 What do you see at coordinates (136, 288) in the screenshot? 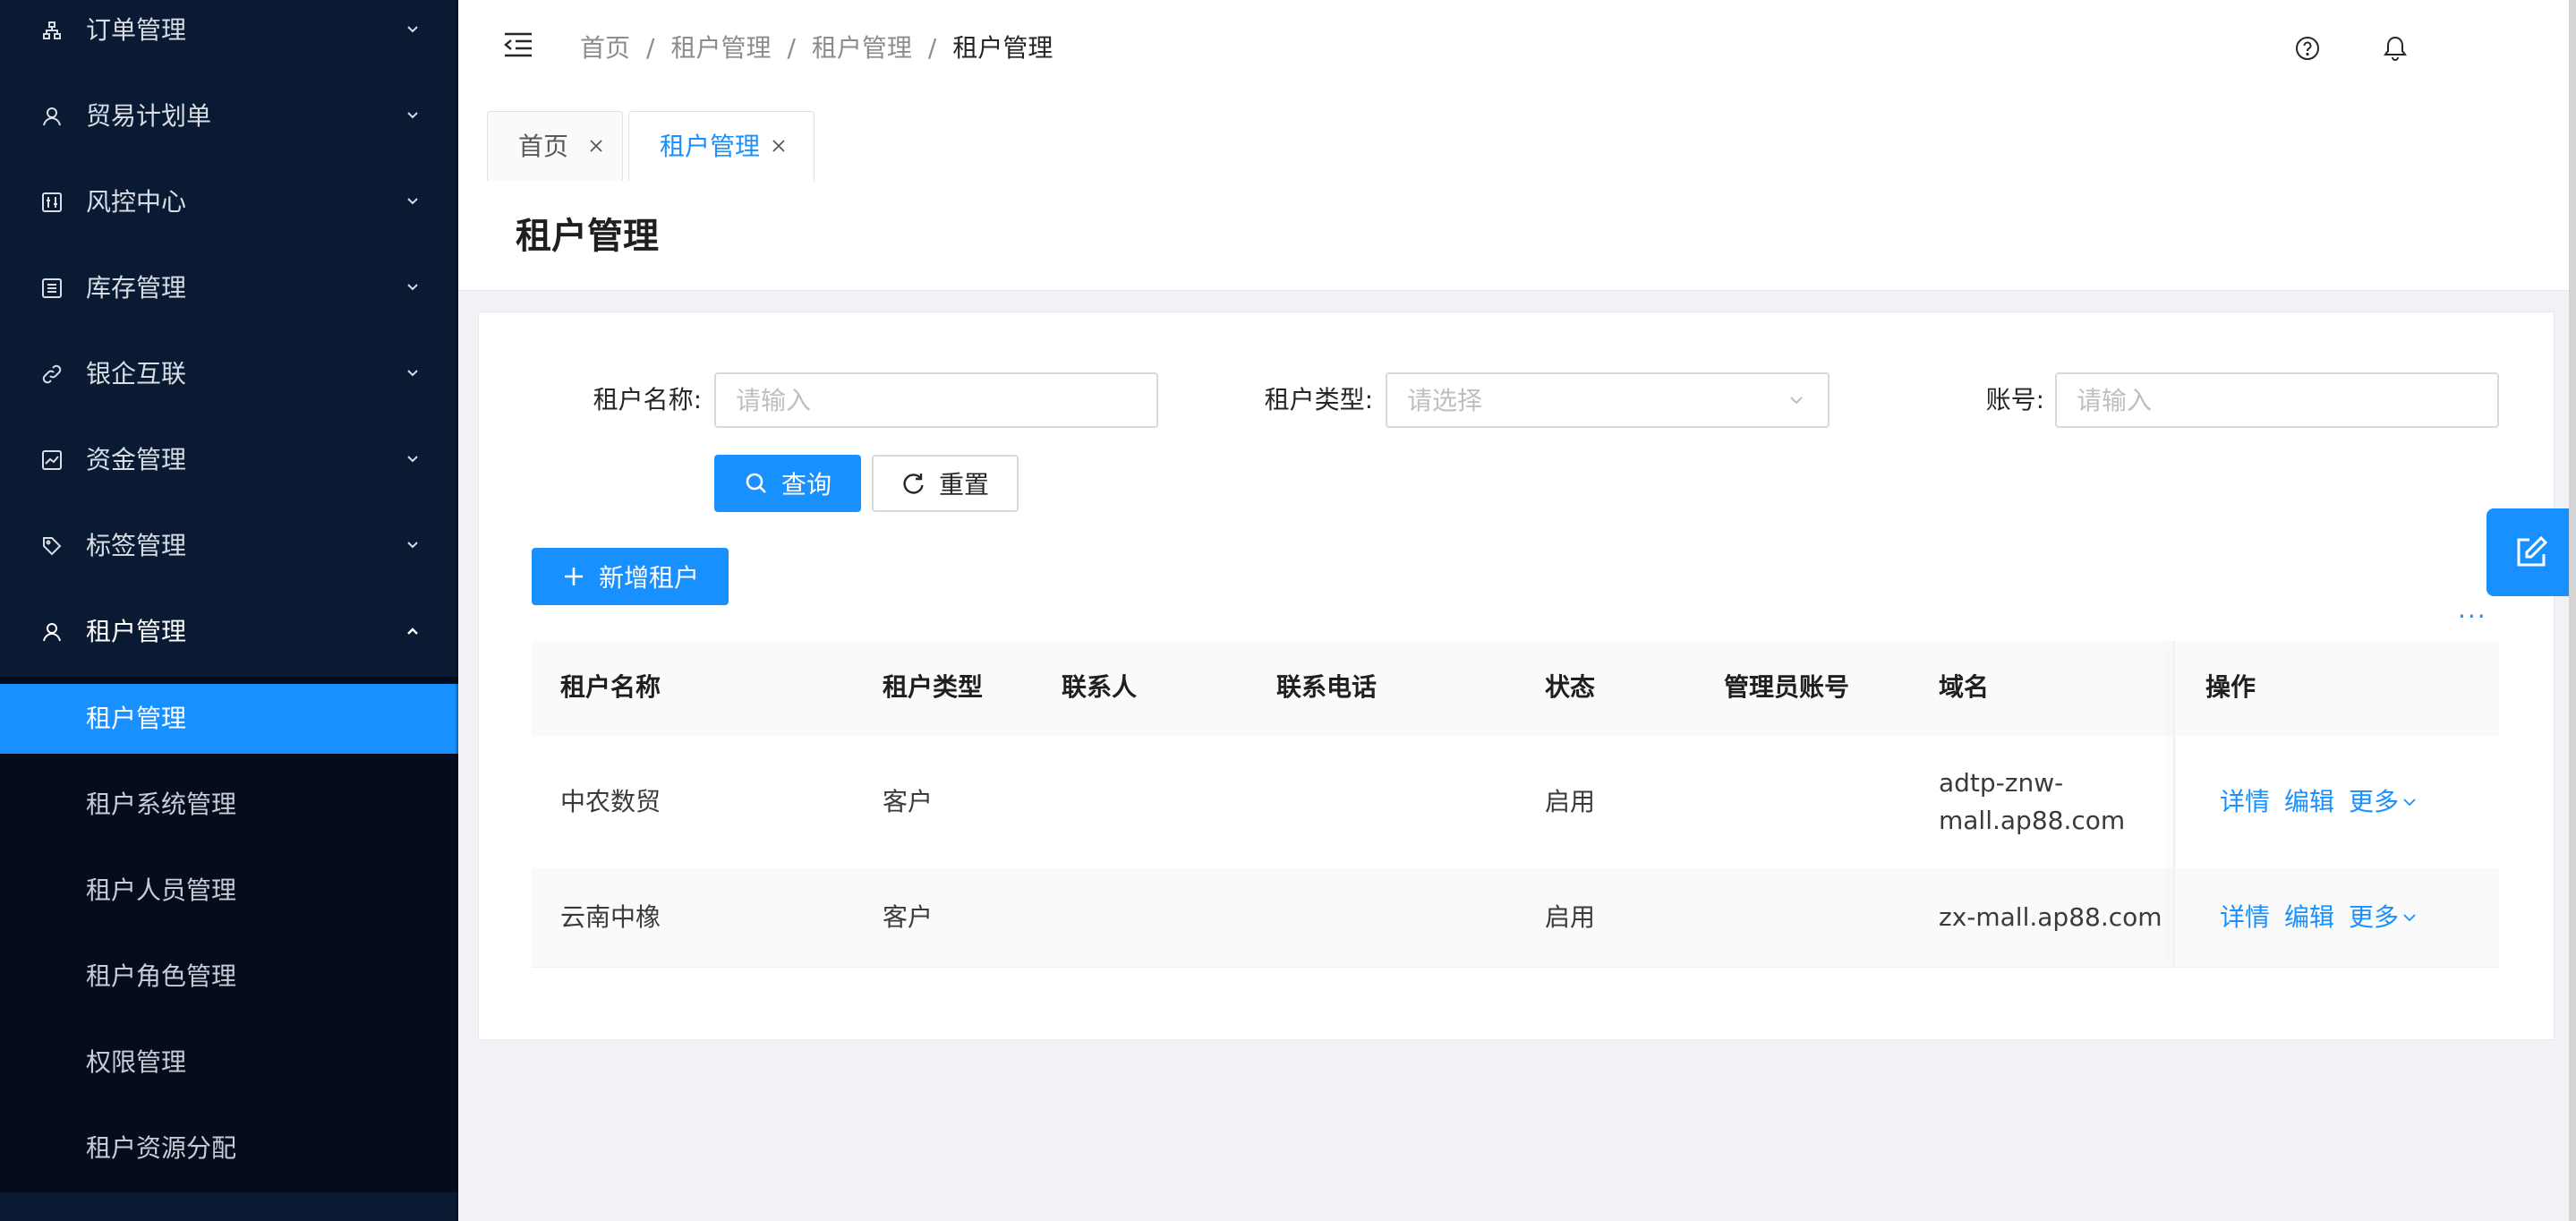
I see `sidebar-item-label: 库存管理` at bounding box center [136, 288].